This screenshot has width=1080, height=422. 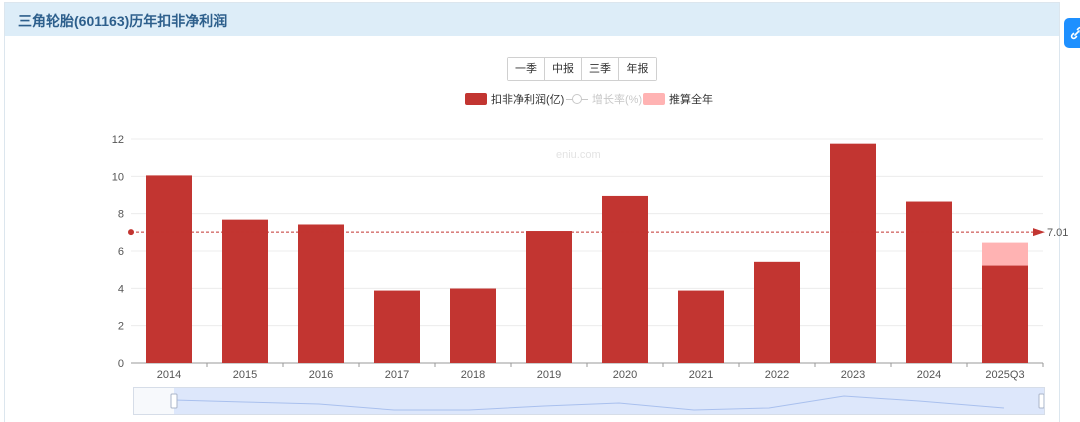 I want to click on y-tick-label: 8, so click(x=121, y=215).